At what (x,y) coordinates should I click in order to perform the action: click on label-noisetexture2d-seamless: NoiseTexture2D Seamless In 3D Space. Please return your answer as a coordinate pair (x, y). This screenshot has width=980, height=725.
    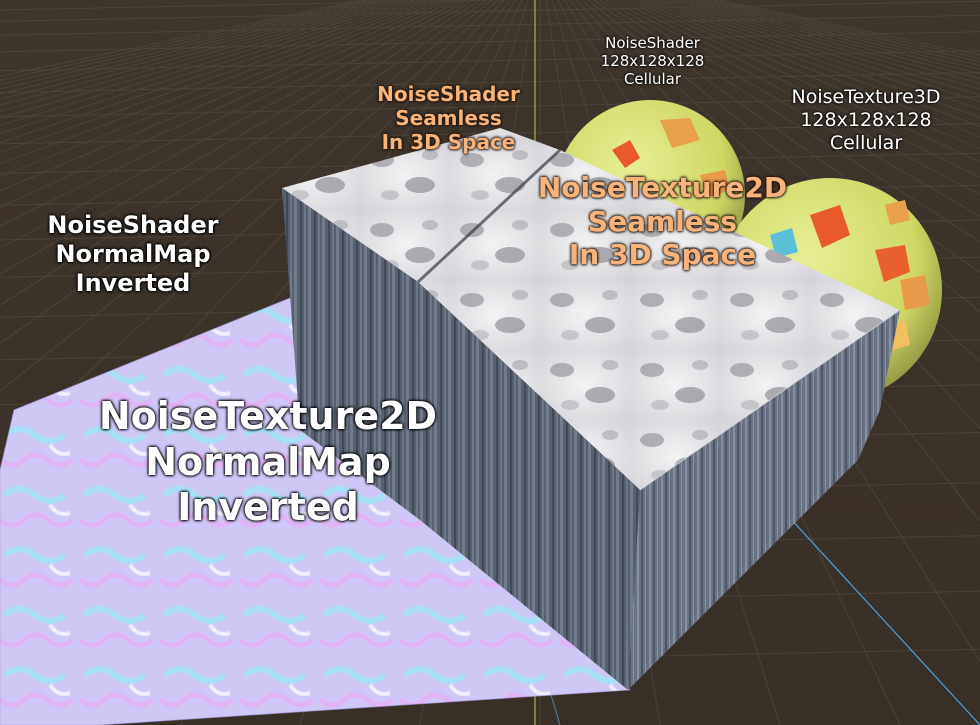
    Looking at the image, I should click on (662, 221).